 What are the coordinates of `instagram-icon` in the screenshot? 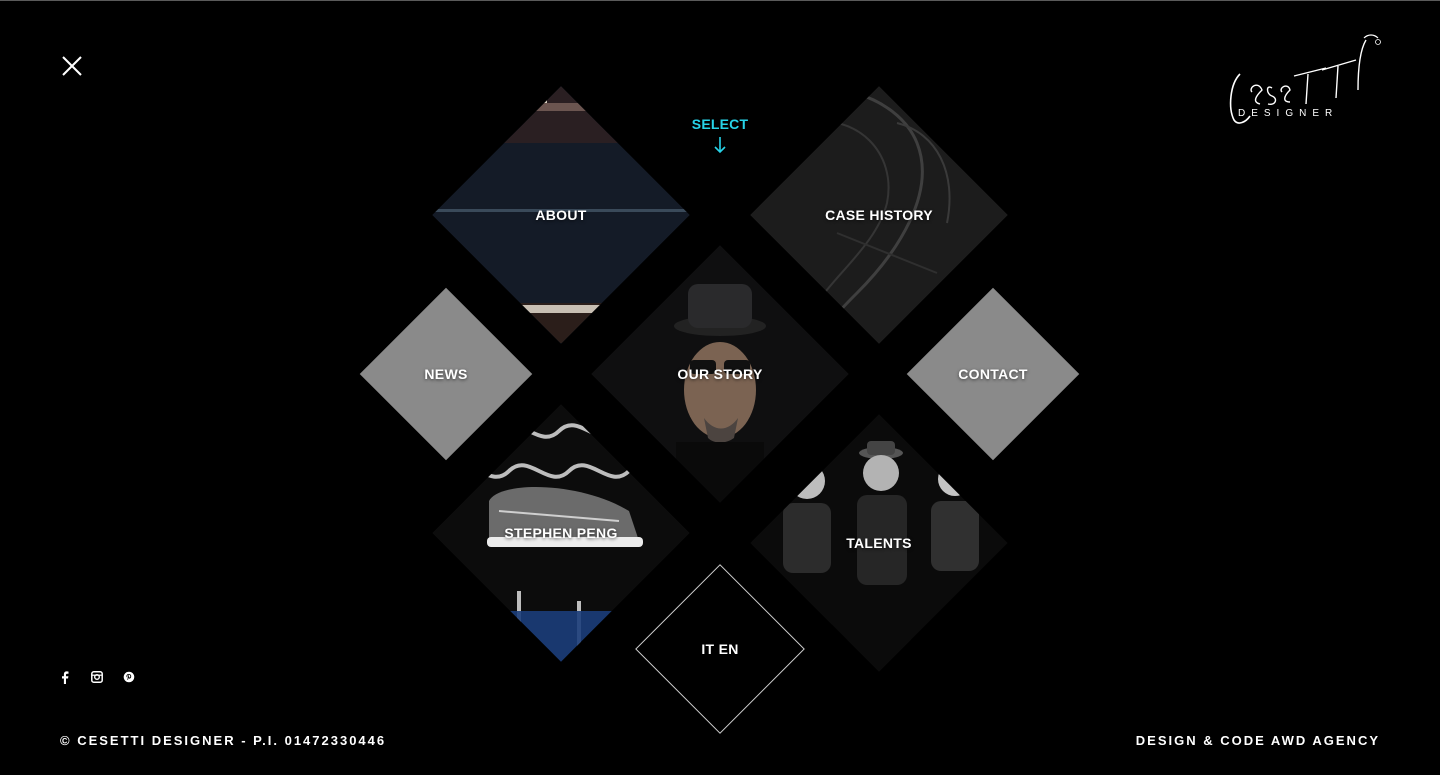 It's located at (97, 677).